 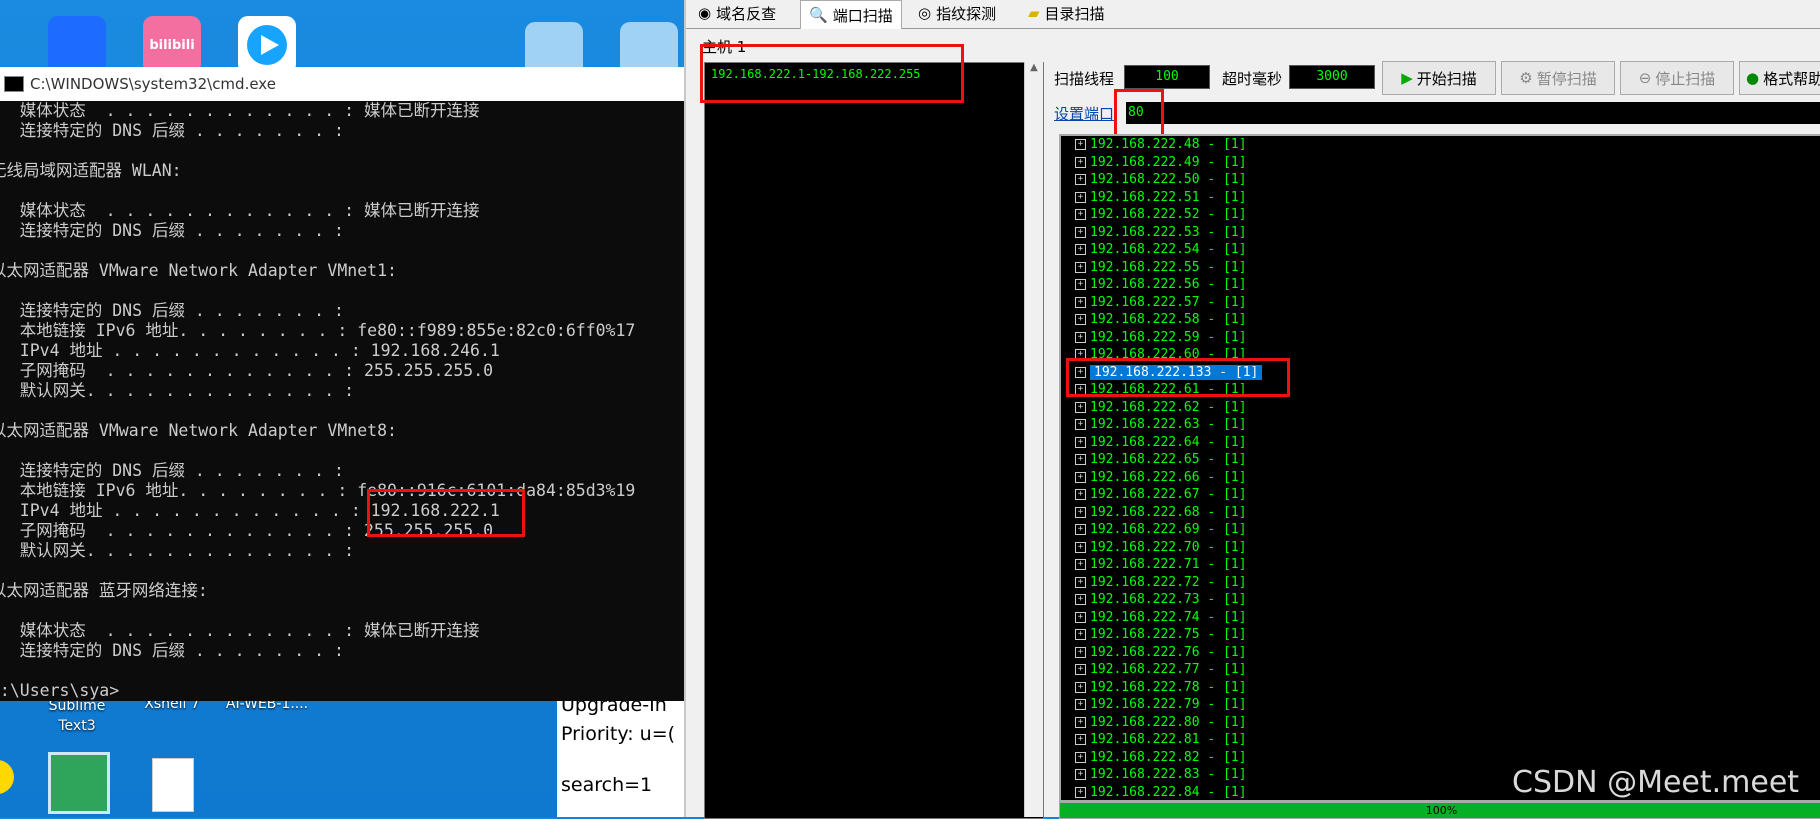 I want to click on result-row: +192.168.222.68 - [1], so click(x=1440, y=513).